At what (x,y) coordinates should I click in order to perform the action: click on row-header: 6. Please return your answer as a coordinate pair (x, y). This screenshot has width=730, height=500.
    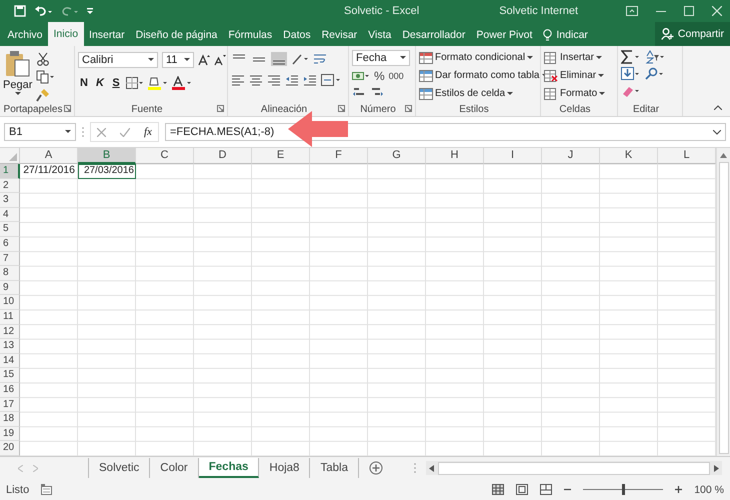
    Looking at the image, I should click on (10, 244).